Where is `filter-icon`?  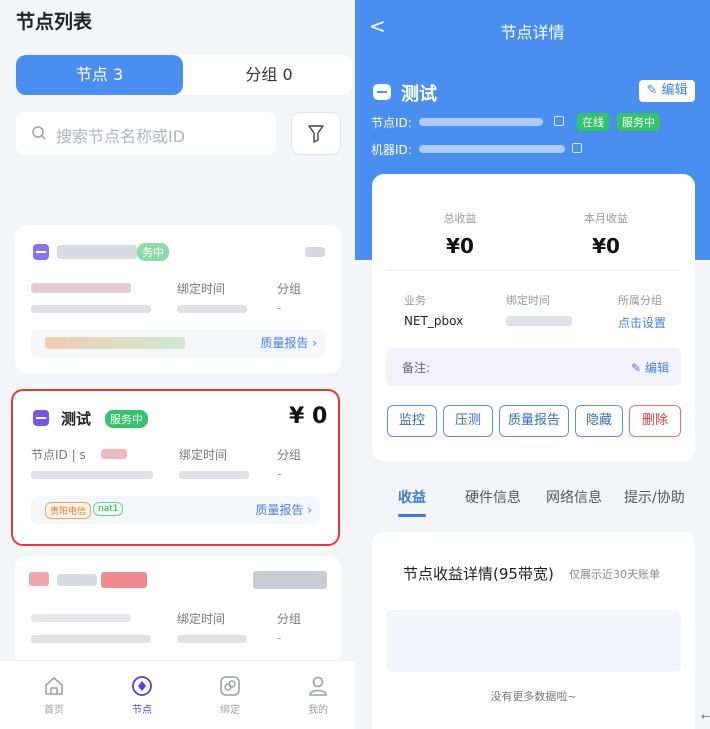
filter-icon is located at coordinates (316, 134).